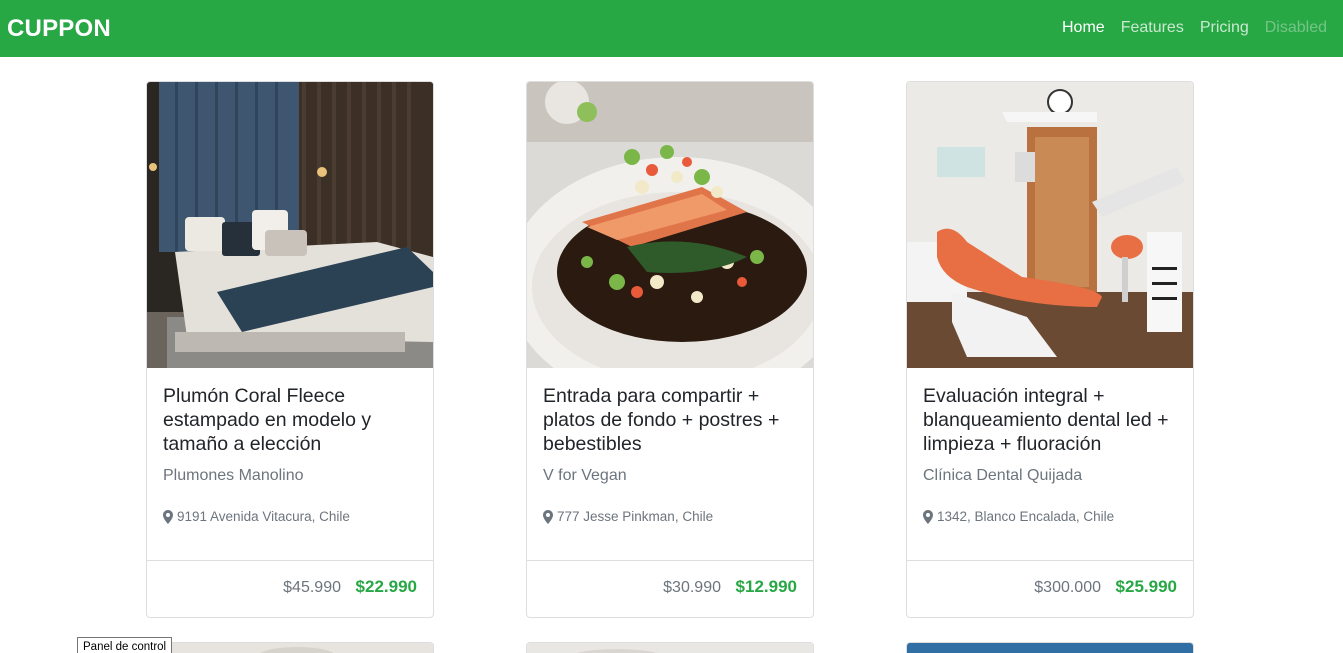 This screenshot has height=653, width=1343. What do you see at coordinates (1003, 475) in the screenshot?
I see `merchant-name: Clínica Dental Quijada` at bounding box center [1003, 475].